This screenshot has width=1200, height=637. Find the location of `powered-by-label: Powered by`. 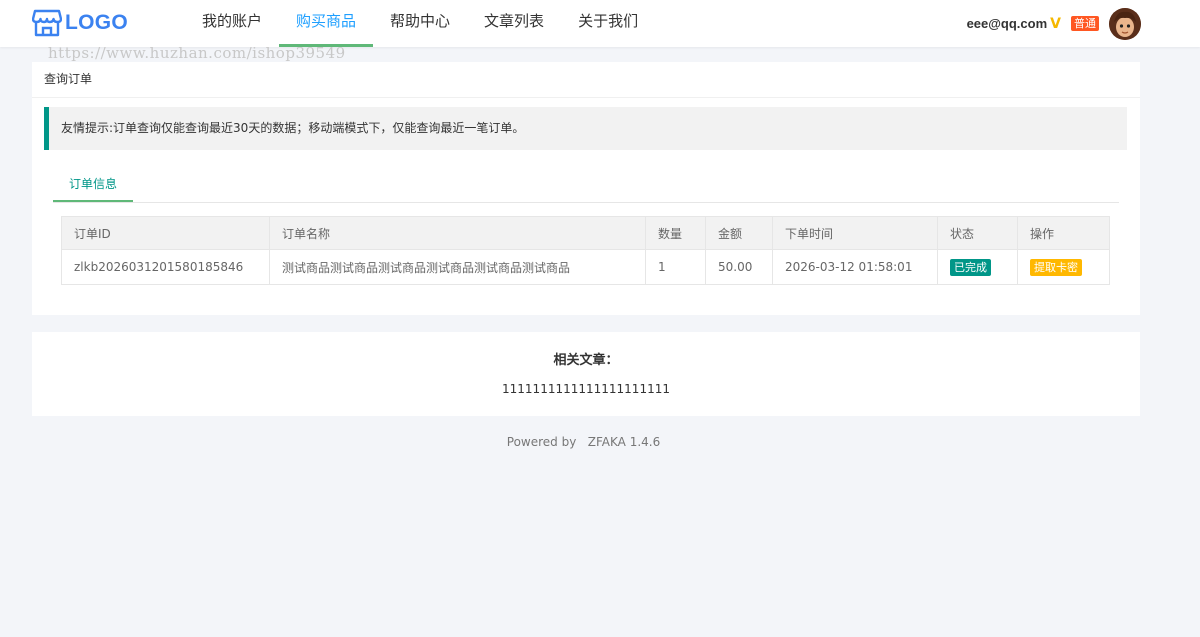

powered-by-label: Powered by is located at coordinates (541, 442).